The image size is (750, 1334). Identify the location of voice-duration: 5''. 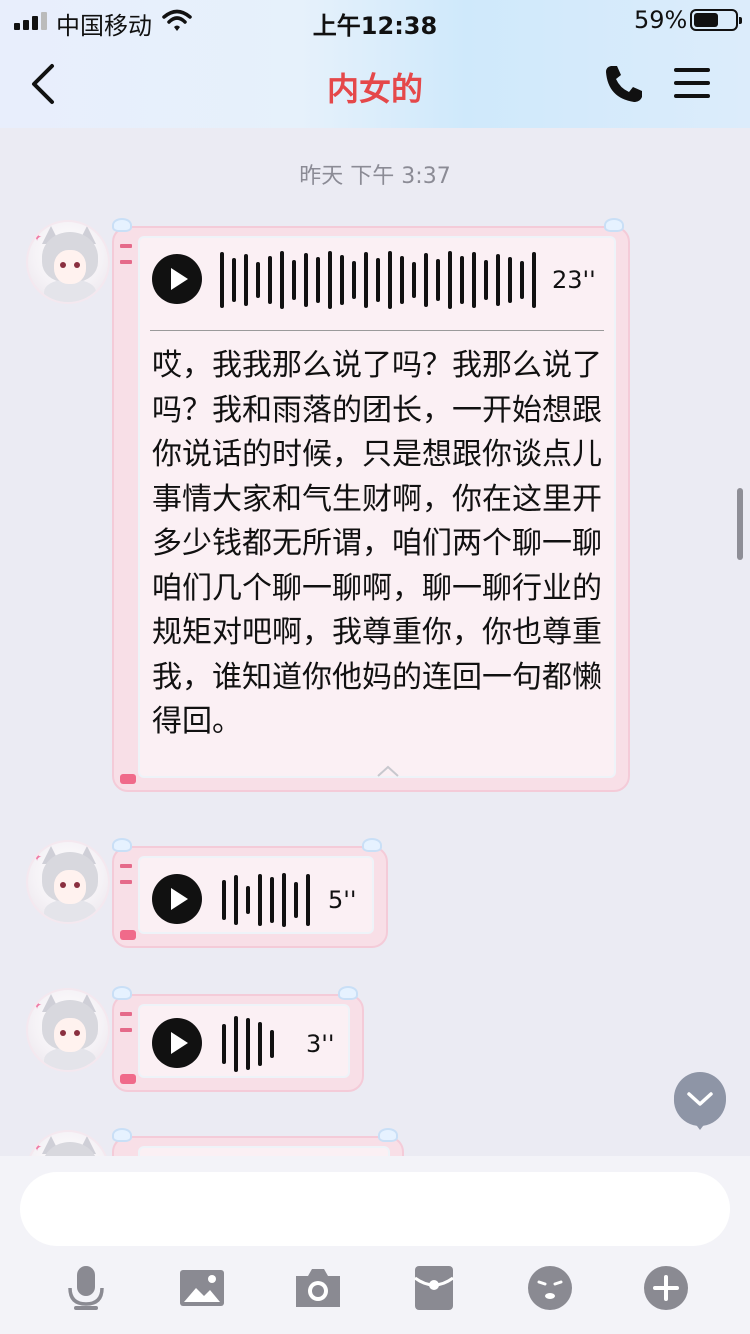
(342, 900).